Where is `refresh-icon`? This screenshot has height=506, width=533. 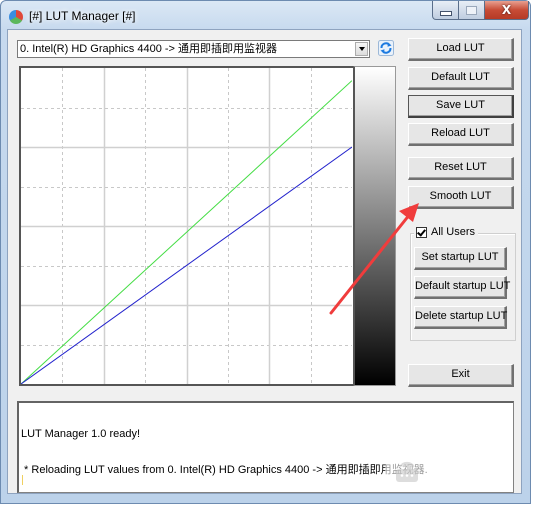
refresh-icon is located at coordinates (386, 48).